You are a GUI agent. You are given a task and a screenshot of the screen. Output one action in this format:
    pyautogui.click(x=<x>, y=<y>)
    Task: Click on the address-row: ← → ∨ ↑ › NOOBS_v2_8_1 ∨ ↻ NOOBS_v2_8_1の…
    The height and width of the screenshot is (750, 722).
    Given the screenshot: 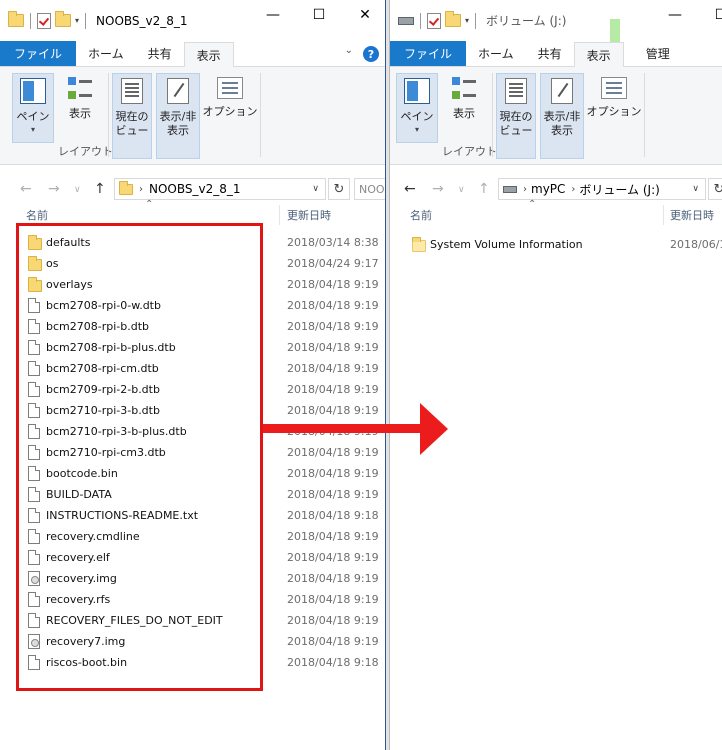 What is the action you would take?
    pyautogui.click(x=192, y=189)
    